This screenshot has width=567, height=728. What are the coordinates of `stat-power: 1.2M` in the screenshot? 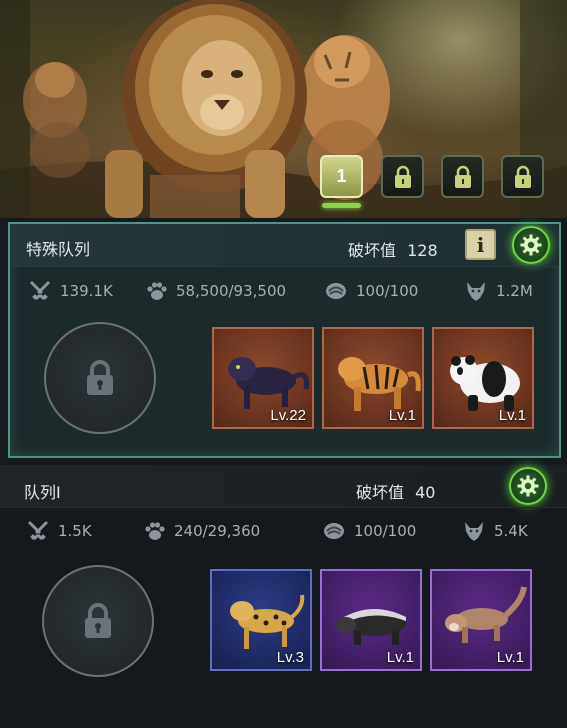 It's located at (498, 291).